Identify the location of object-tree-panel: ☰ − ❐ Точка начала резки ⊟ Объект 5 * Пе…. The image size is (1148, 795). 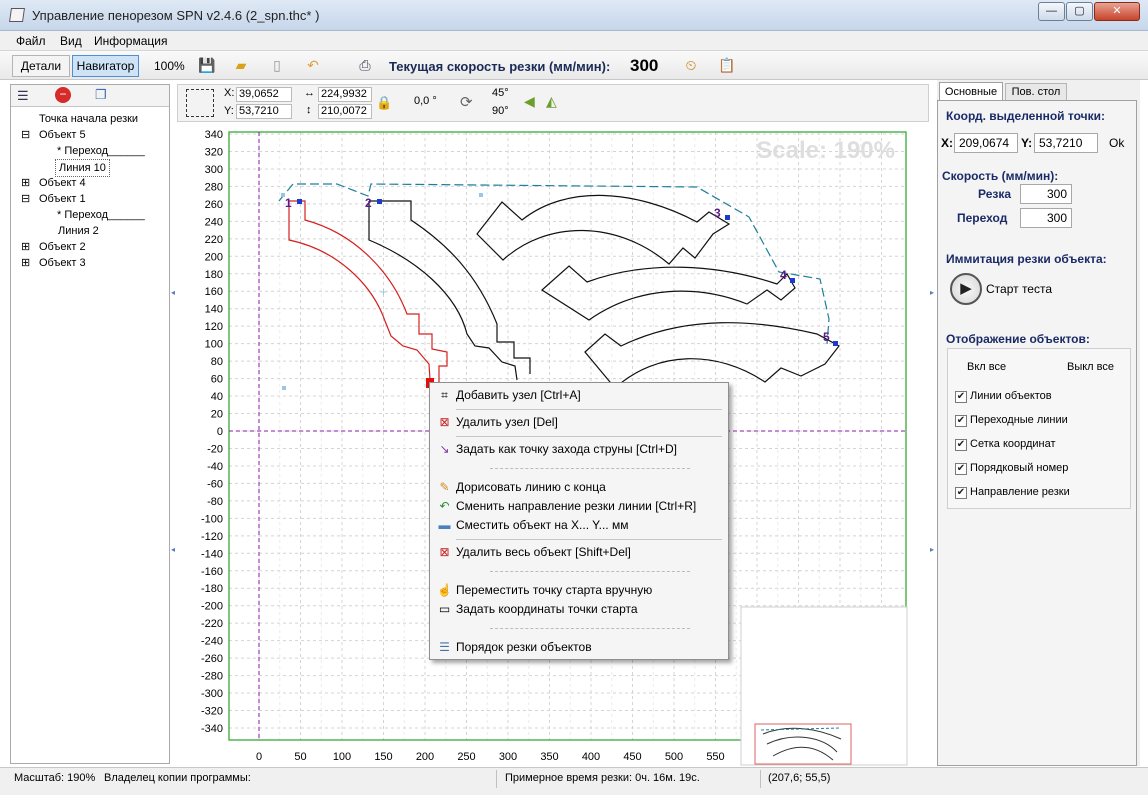
(90, 424).